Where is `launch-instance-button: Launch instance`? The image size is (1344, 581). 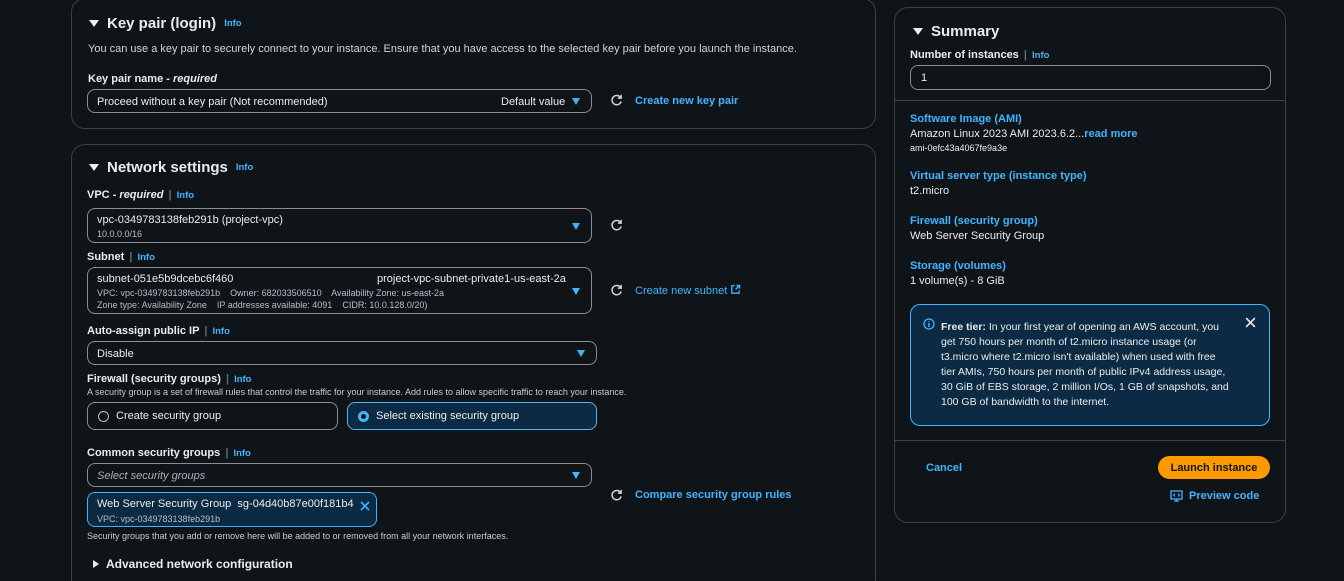 launch-instance-button: Launch instance is located at coordinates (1214, 467).